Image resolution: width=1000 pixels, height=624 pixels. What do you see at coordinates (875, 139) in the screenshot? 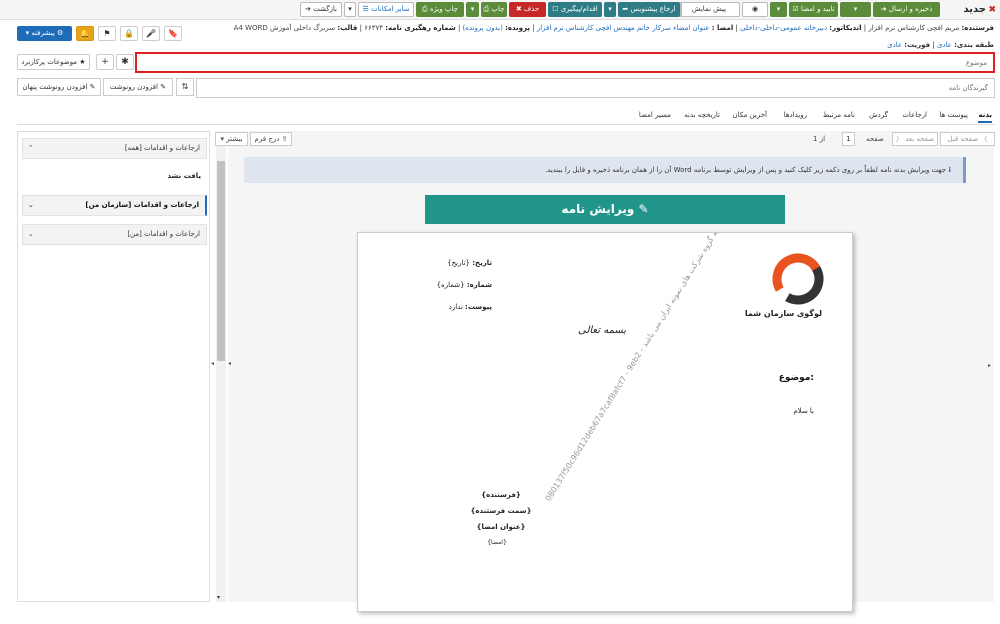
I see `page-label: صفحه` at bounding box center [875, 139].